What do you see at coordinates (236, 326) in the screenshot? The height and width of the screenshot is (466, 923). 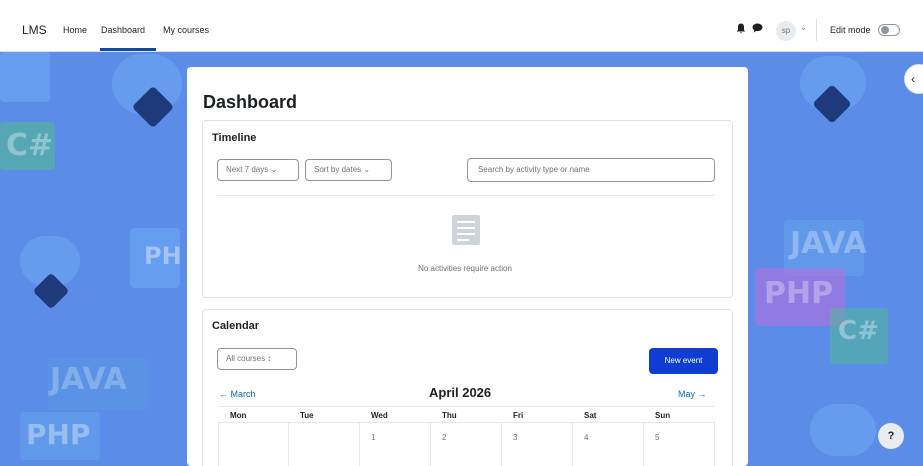 I see `calendar-title: Calendar` at bounding box center [236, 326].